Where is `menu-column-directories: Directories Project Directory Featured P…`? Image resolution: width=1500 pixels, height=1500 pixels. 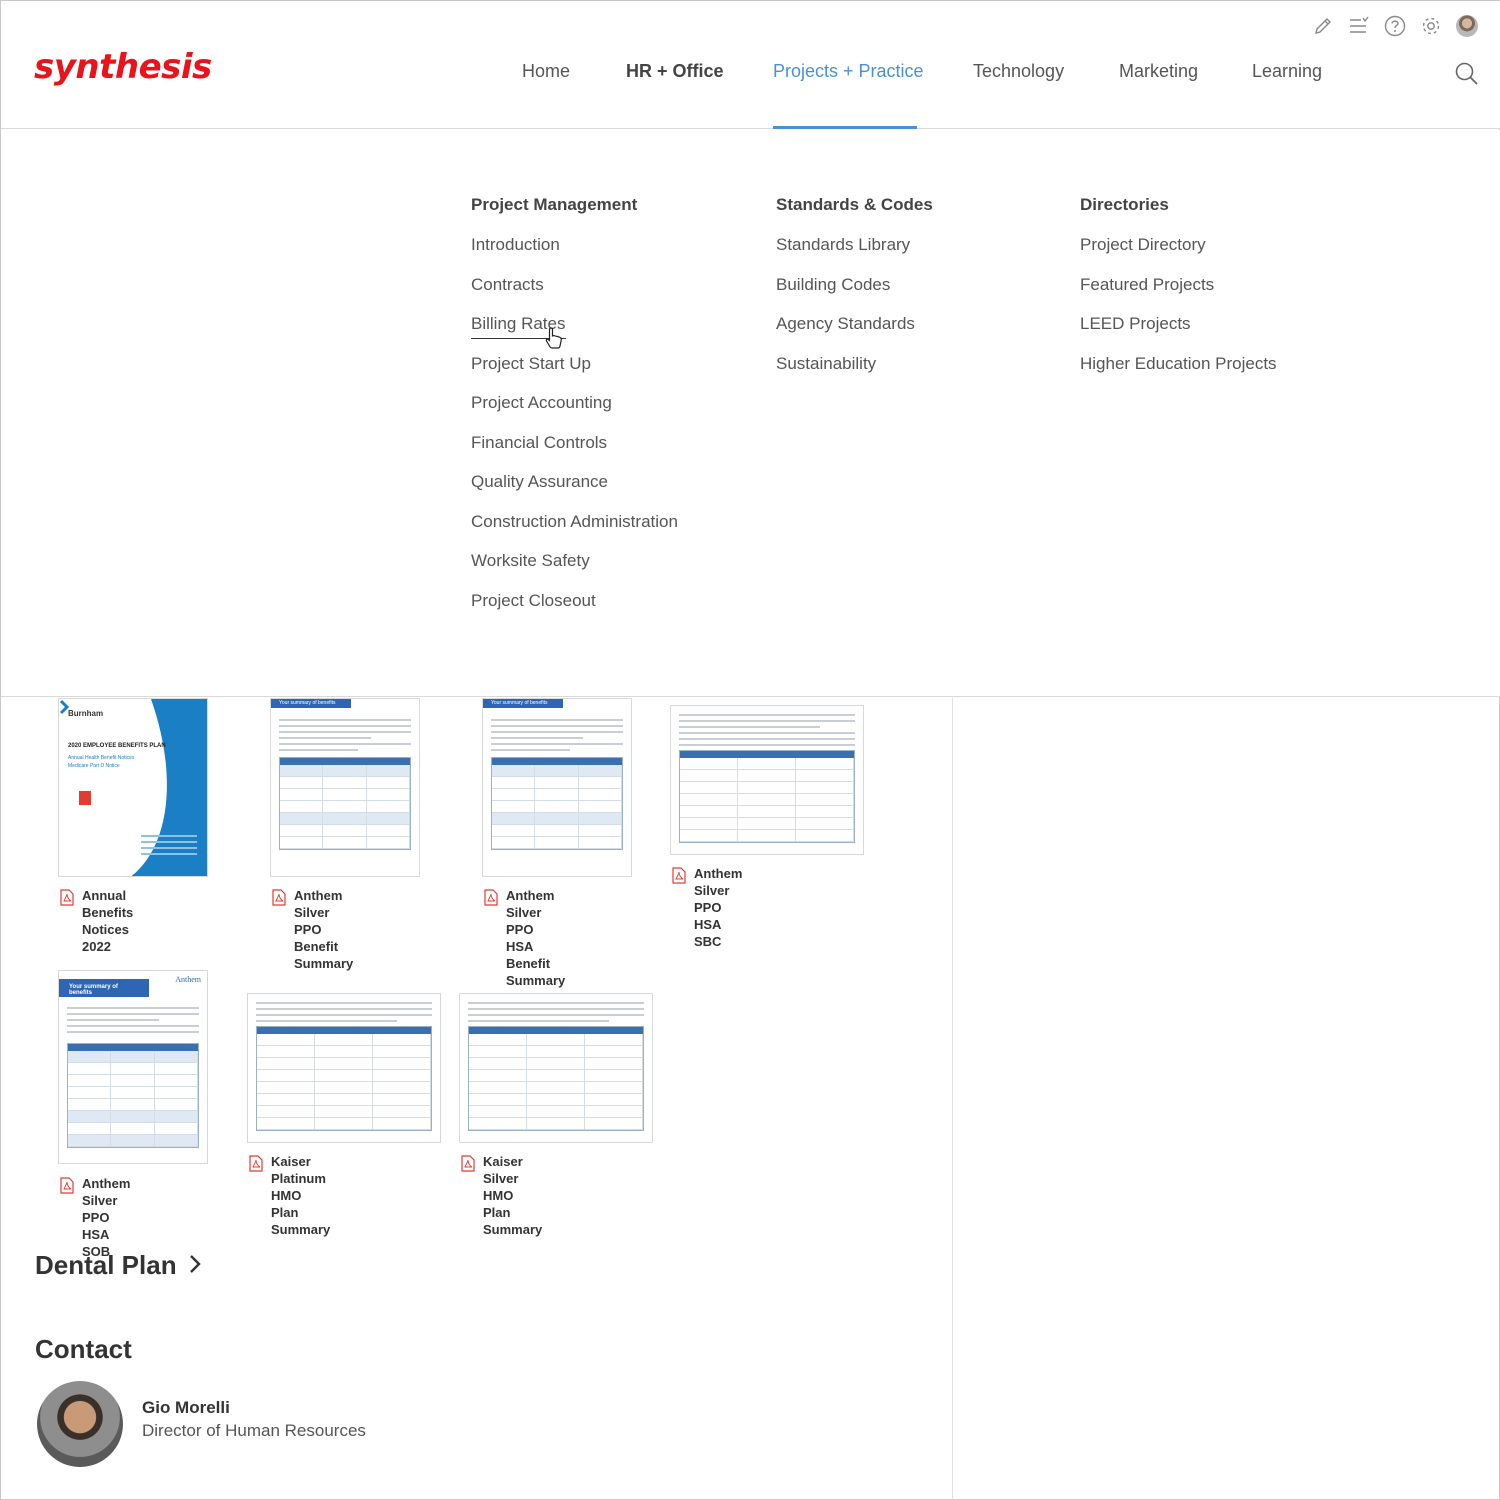
menu-column-directories: Directories Project Directory Featured P… is located at coordinates (1178, 294).